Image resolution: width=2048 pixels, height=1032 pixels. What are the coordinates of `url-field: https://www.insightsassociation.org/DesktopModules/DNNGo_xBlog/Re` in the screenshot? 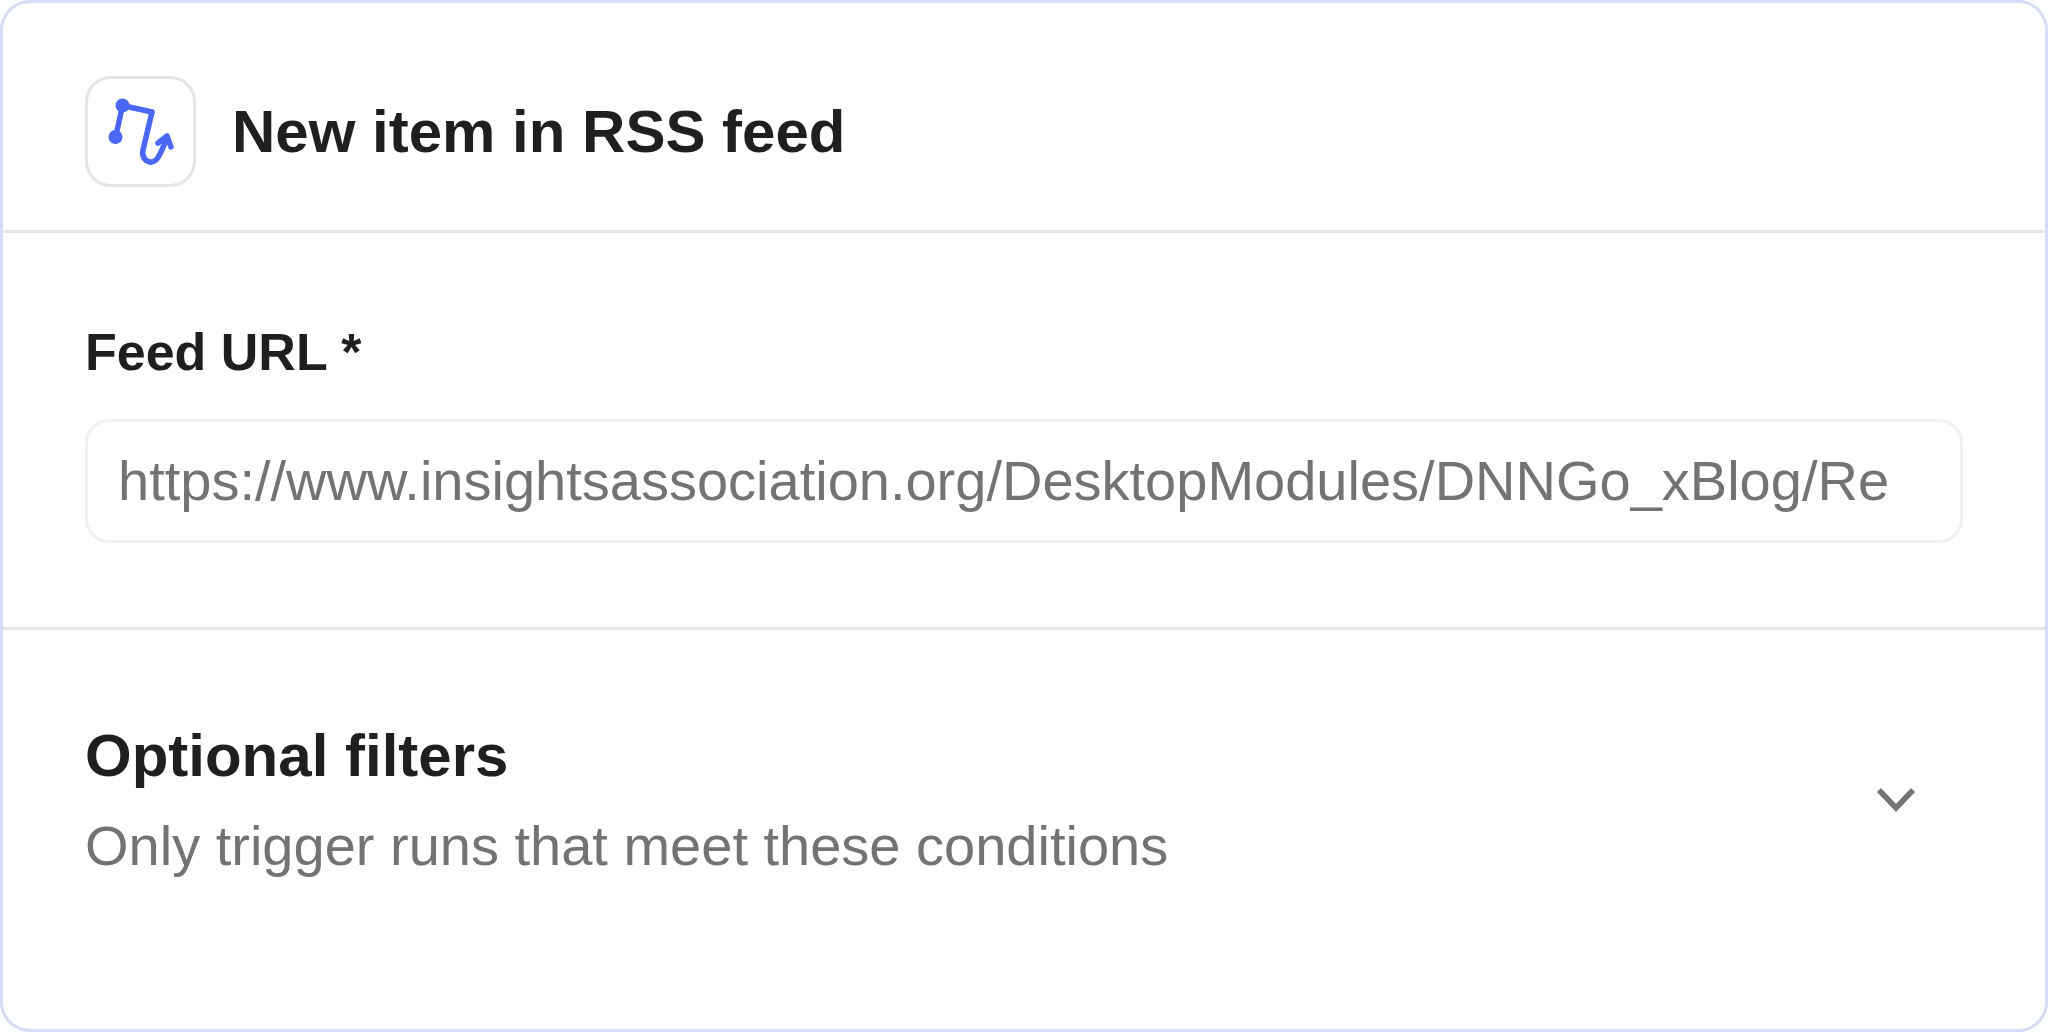 It's located at (1024, 481).